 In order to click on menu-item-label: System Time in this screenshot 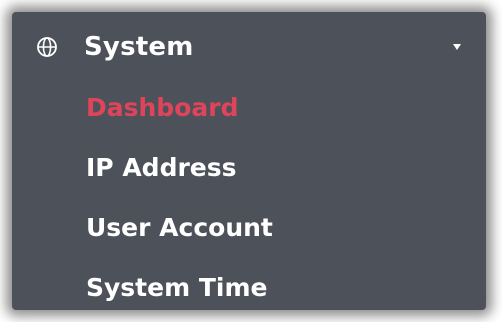, I will do `click(177, 287)`.